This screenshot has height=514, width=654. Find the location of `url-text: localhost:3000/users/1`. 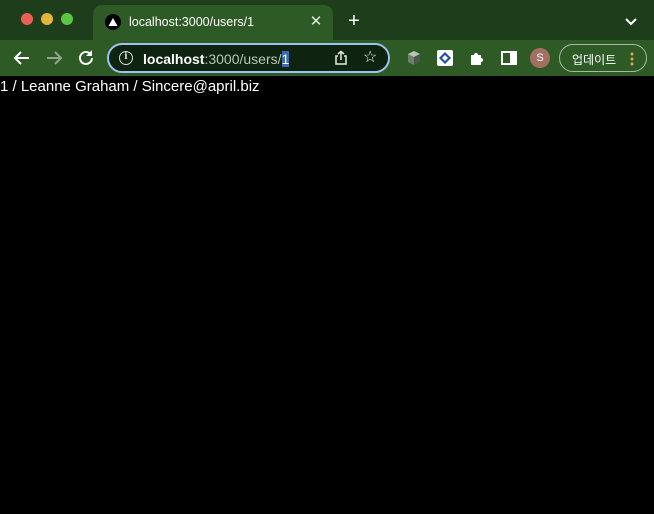

url-text: localhost:3000/users/1 is located at coordinates (216, 59).